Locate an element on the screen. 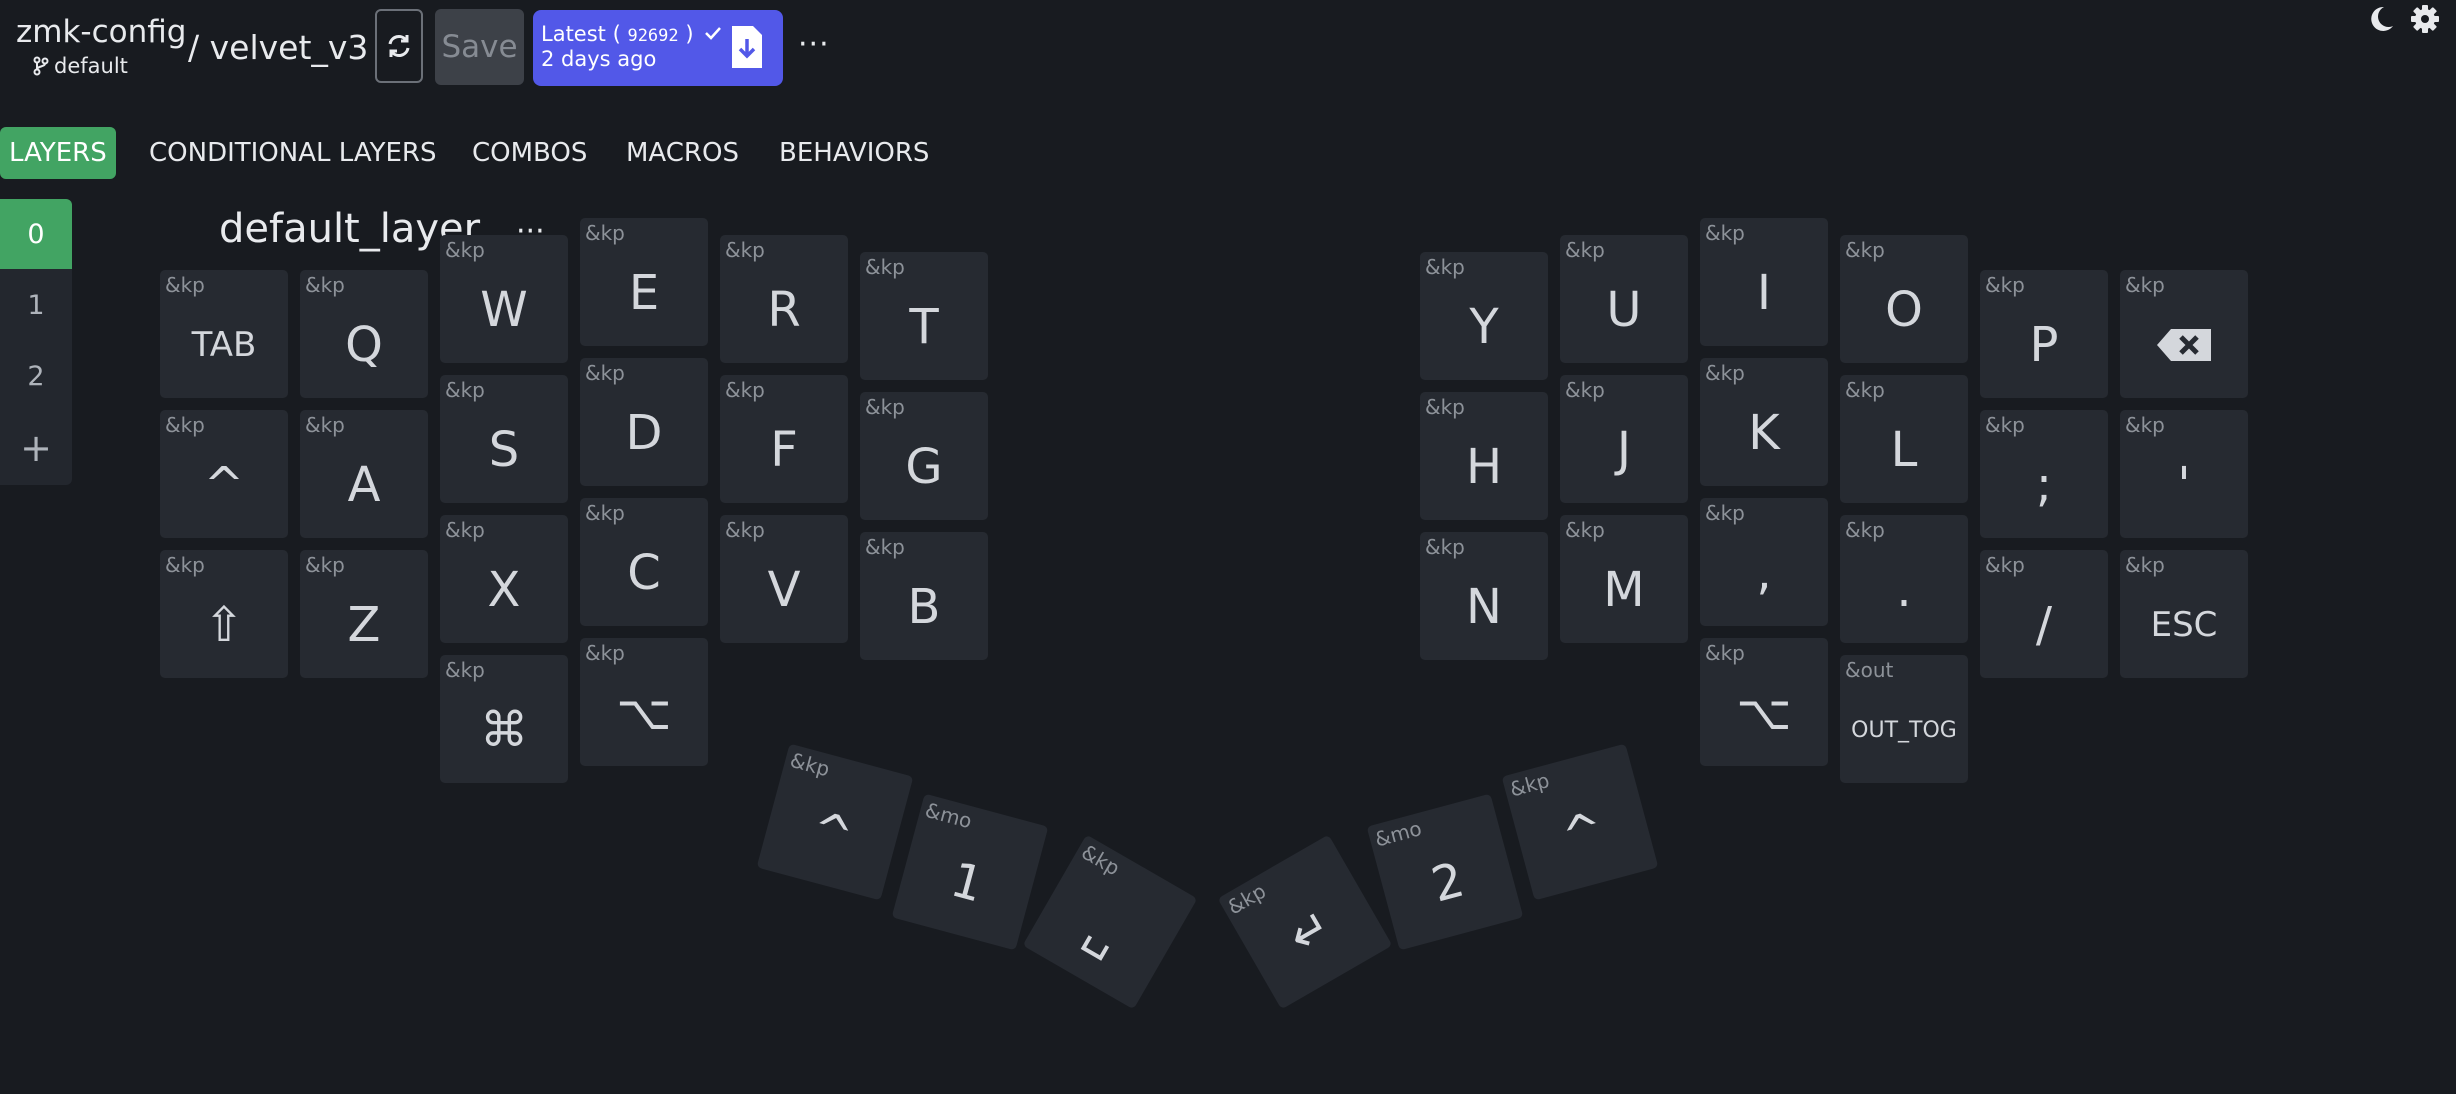  tab-behaviors: BEHAVIORS is located at coordinates (854, 153).